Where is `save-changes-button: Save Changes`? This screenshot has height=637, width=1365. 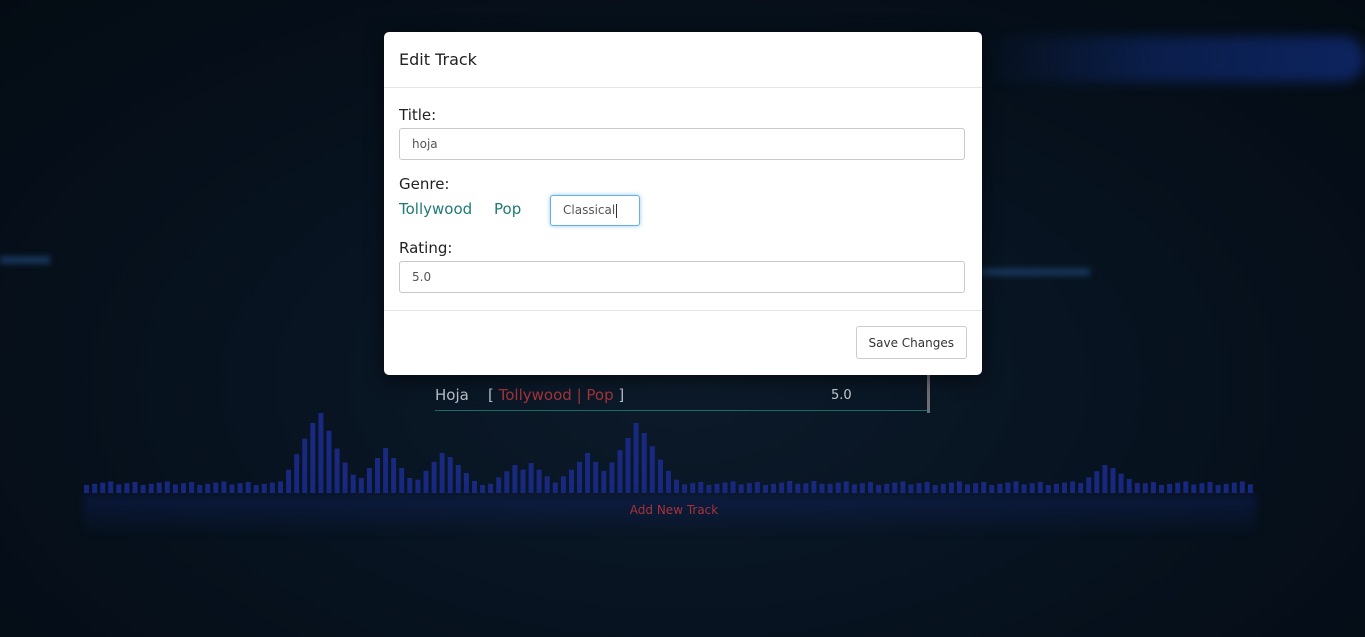
save-changes-button: Save Changes is located at coordinates (911, 342).